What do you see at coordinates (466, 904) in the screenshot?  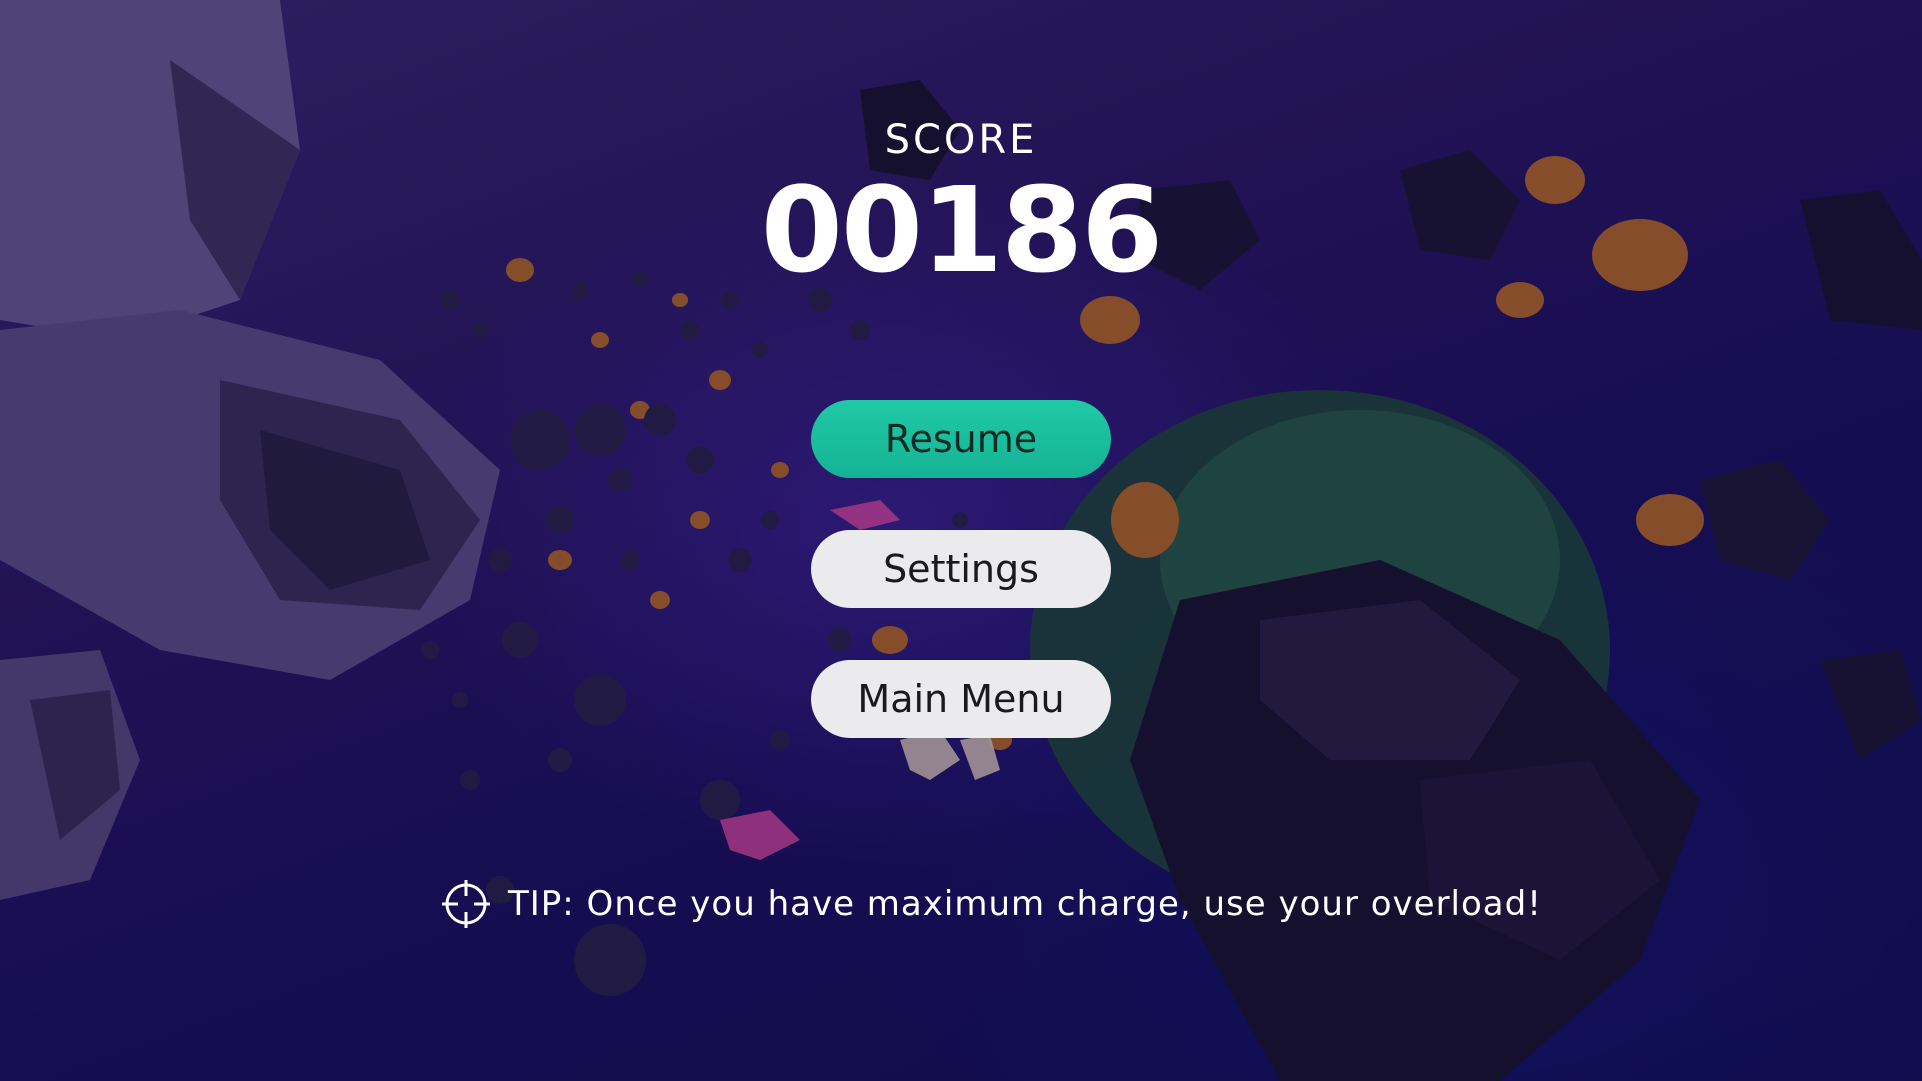 I see `crosshair-icon` at bounding box center [466, 904].